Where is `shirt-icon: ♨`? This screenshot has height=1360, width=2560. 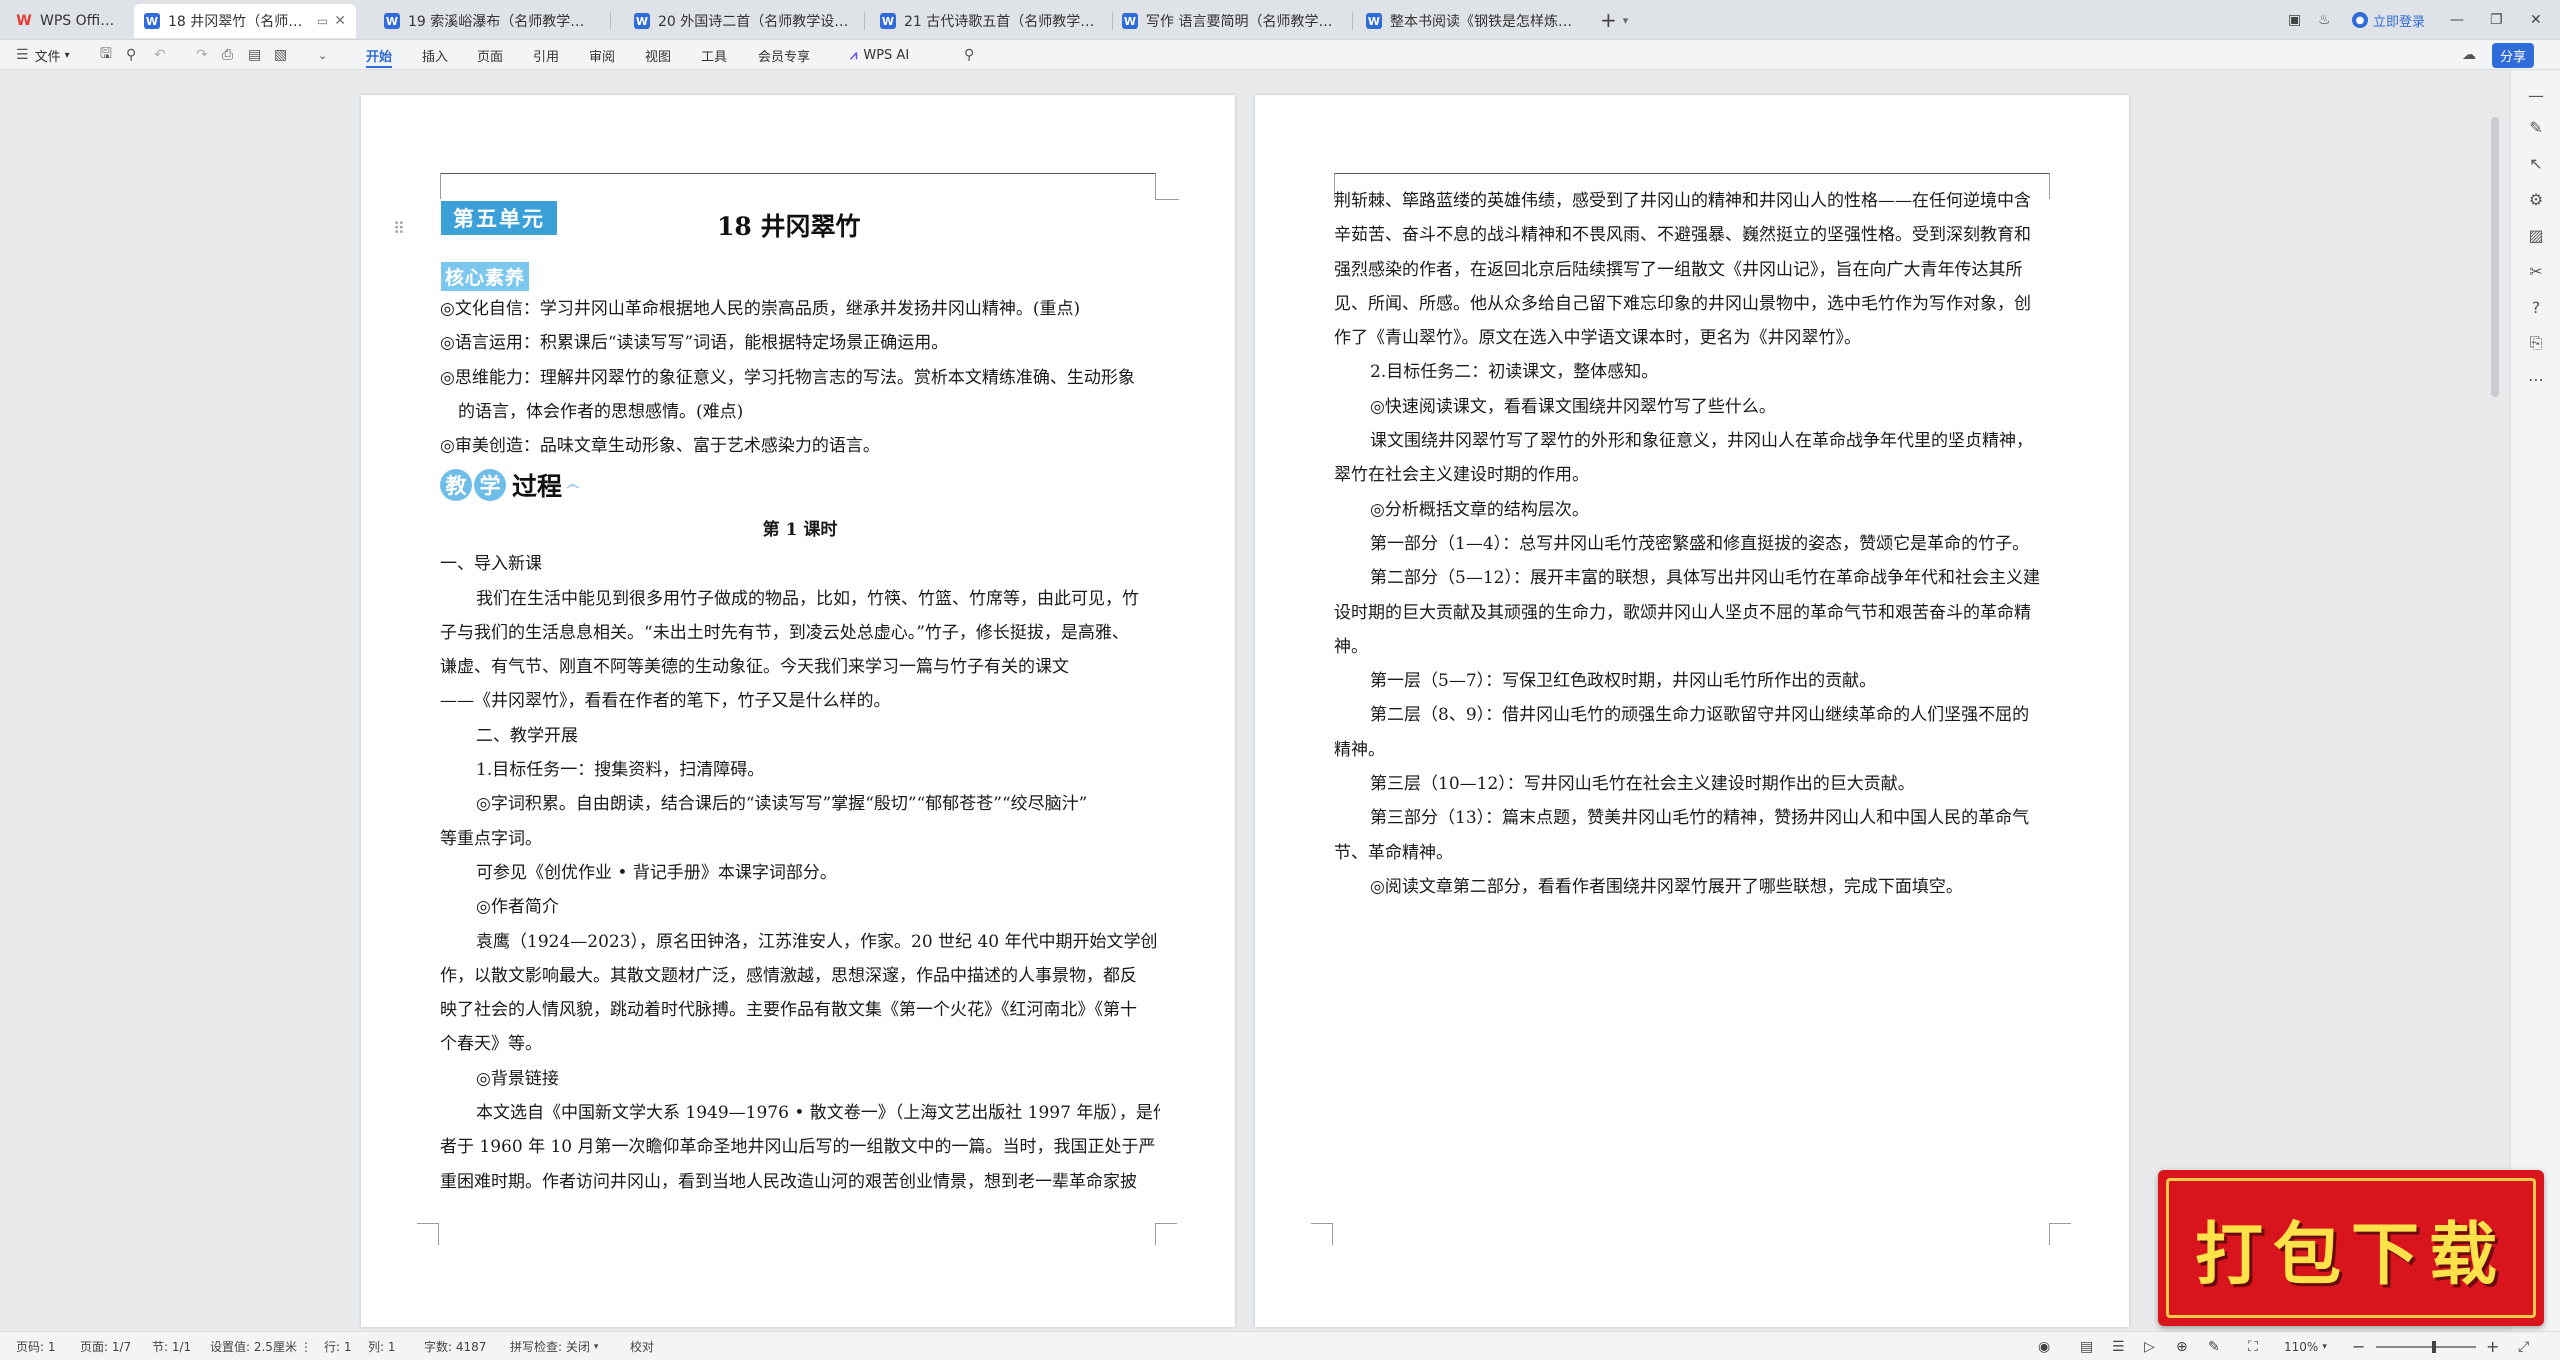
shirt-icon: ♨ is located at coordinates (2324, 20).